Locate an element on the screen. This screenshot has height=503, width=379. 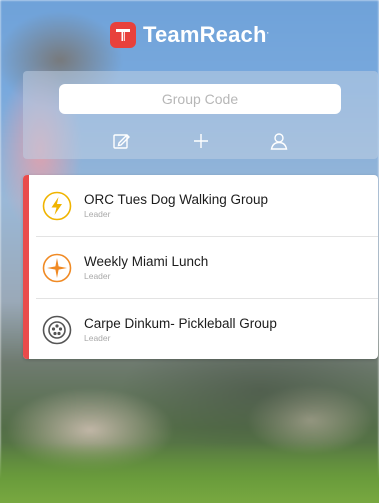
group-code-input is located at coordinates (200, 99).